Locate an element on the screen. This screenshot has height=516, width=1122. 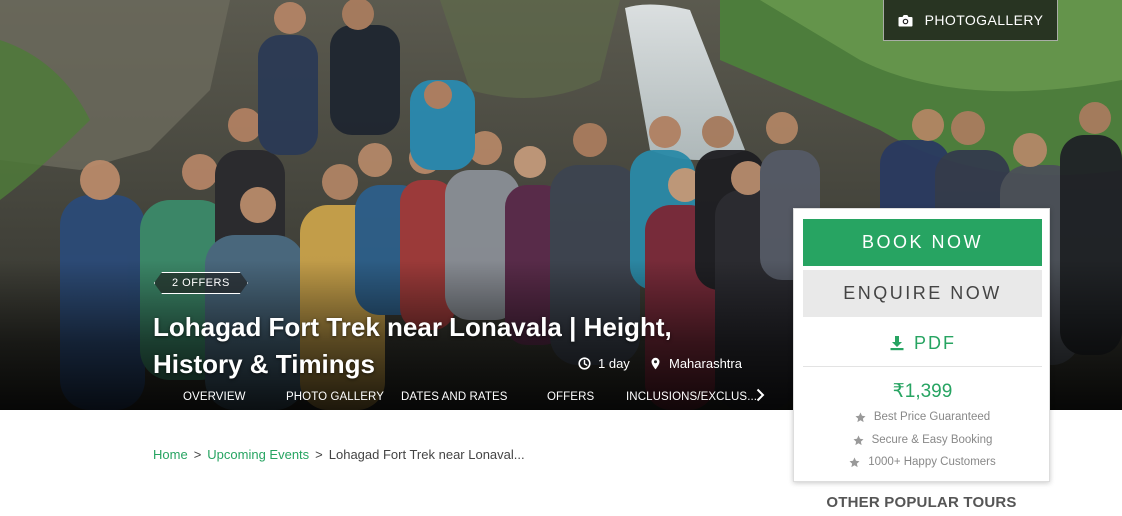
book-now-button: BOOK NOW is located at coordinates (922, 242).